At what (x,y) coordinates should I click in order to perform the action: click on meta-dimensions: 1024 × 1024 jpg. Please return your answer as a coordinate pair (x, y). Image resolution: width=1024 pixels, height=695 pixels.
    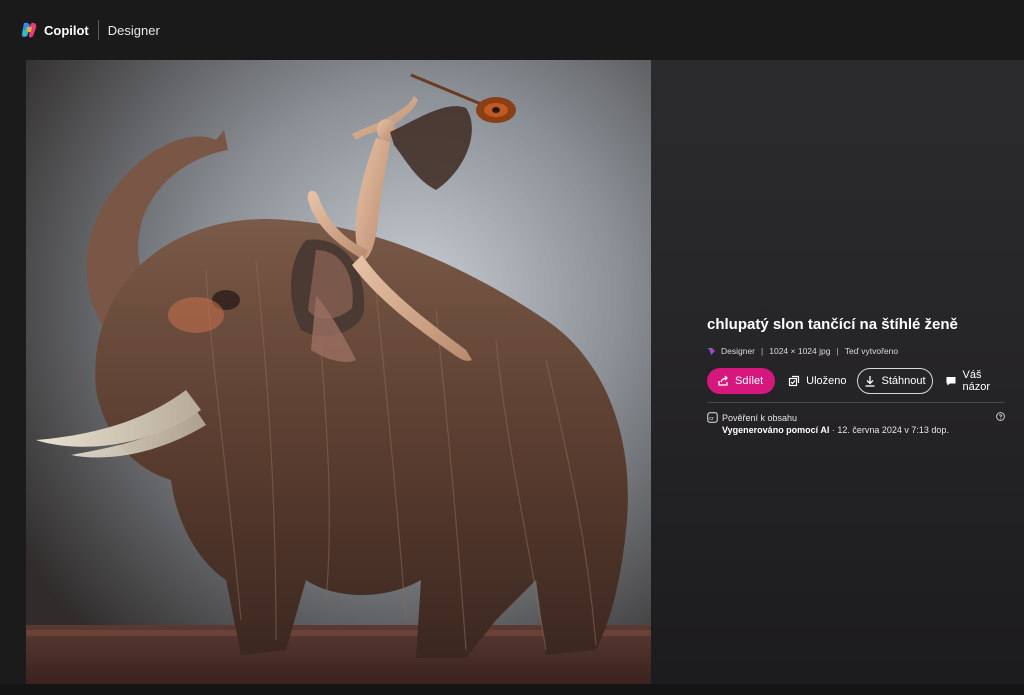
    Looking at the image, I should click on (800, 351).